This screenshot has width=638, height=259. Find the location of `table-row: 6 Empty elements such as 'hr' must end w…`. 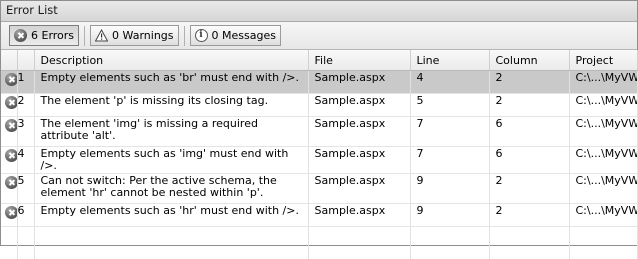

table-row: 6 Empty elements such as 'hr' must end w… is located at coordinates (319, 215).